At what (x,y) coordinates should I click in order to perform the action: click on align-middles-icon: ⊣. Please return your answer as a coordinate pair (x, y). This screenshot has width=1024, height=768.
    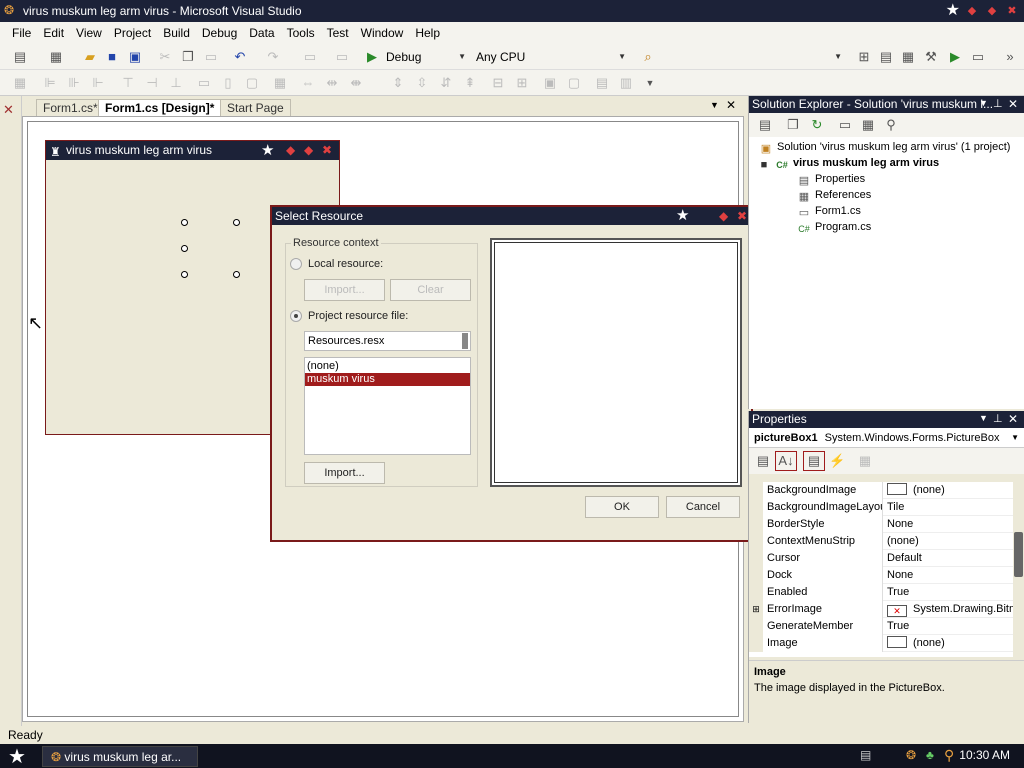
    Looking at the image, I should click on (152, 83).